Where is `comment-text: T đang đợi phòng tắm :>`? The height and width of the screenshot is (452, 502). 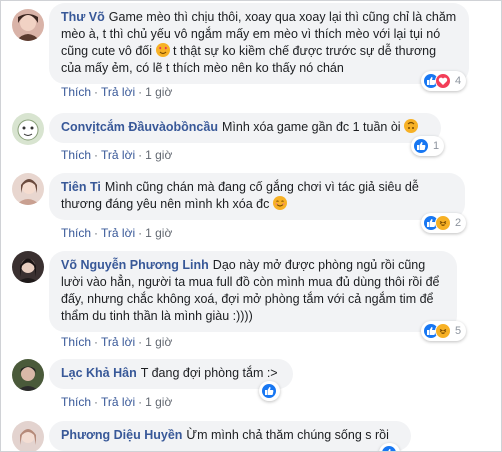 comment-text: T đang đợi phòng tắm :> is located at coordinates (209, 373).